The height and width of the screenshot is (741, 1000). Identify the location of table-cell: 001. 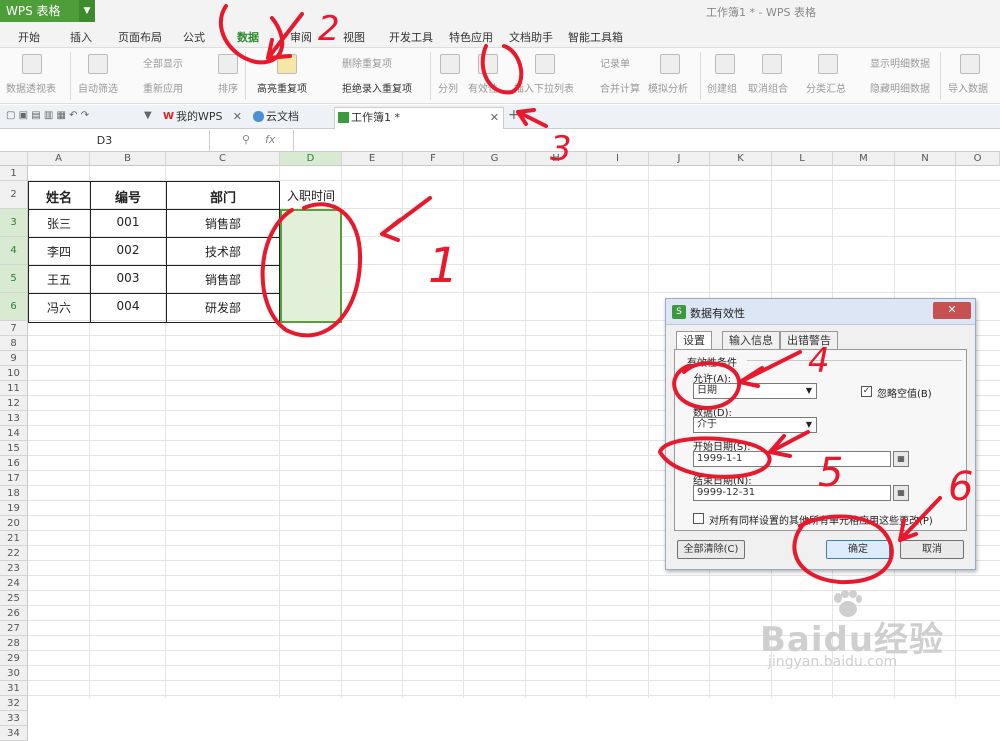
(128, 222).